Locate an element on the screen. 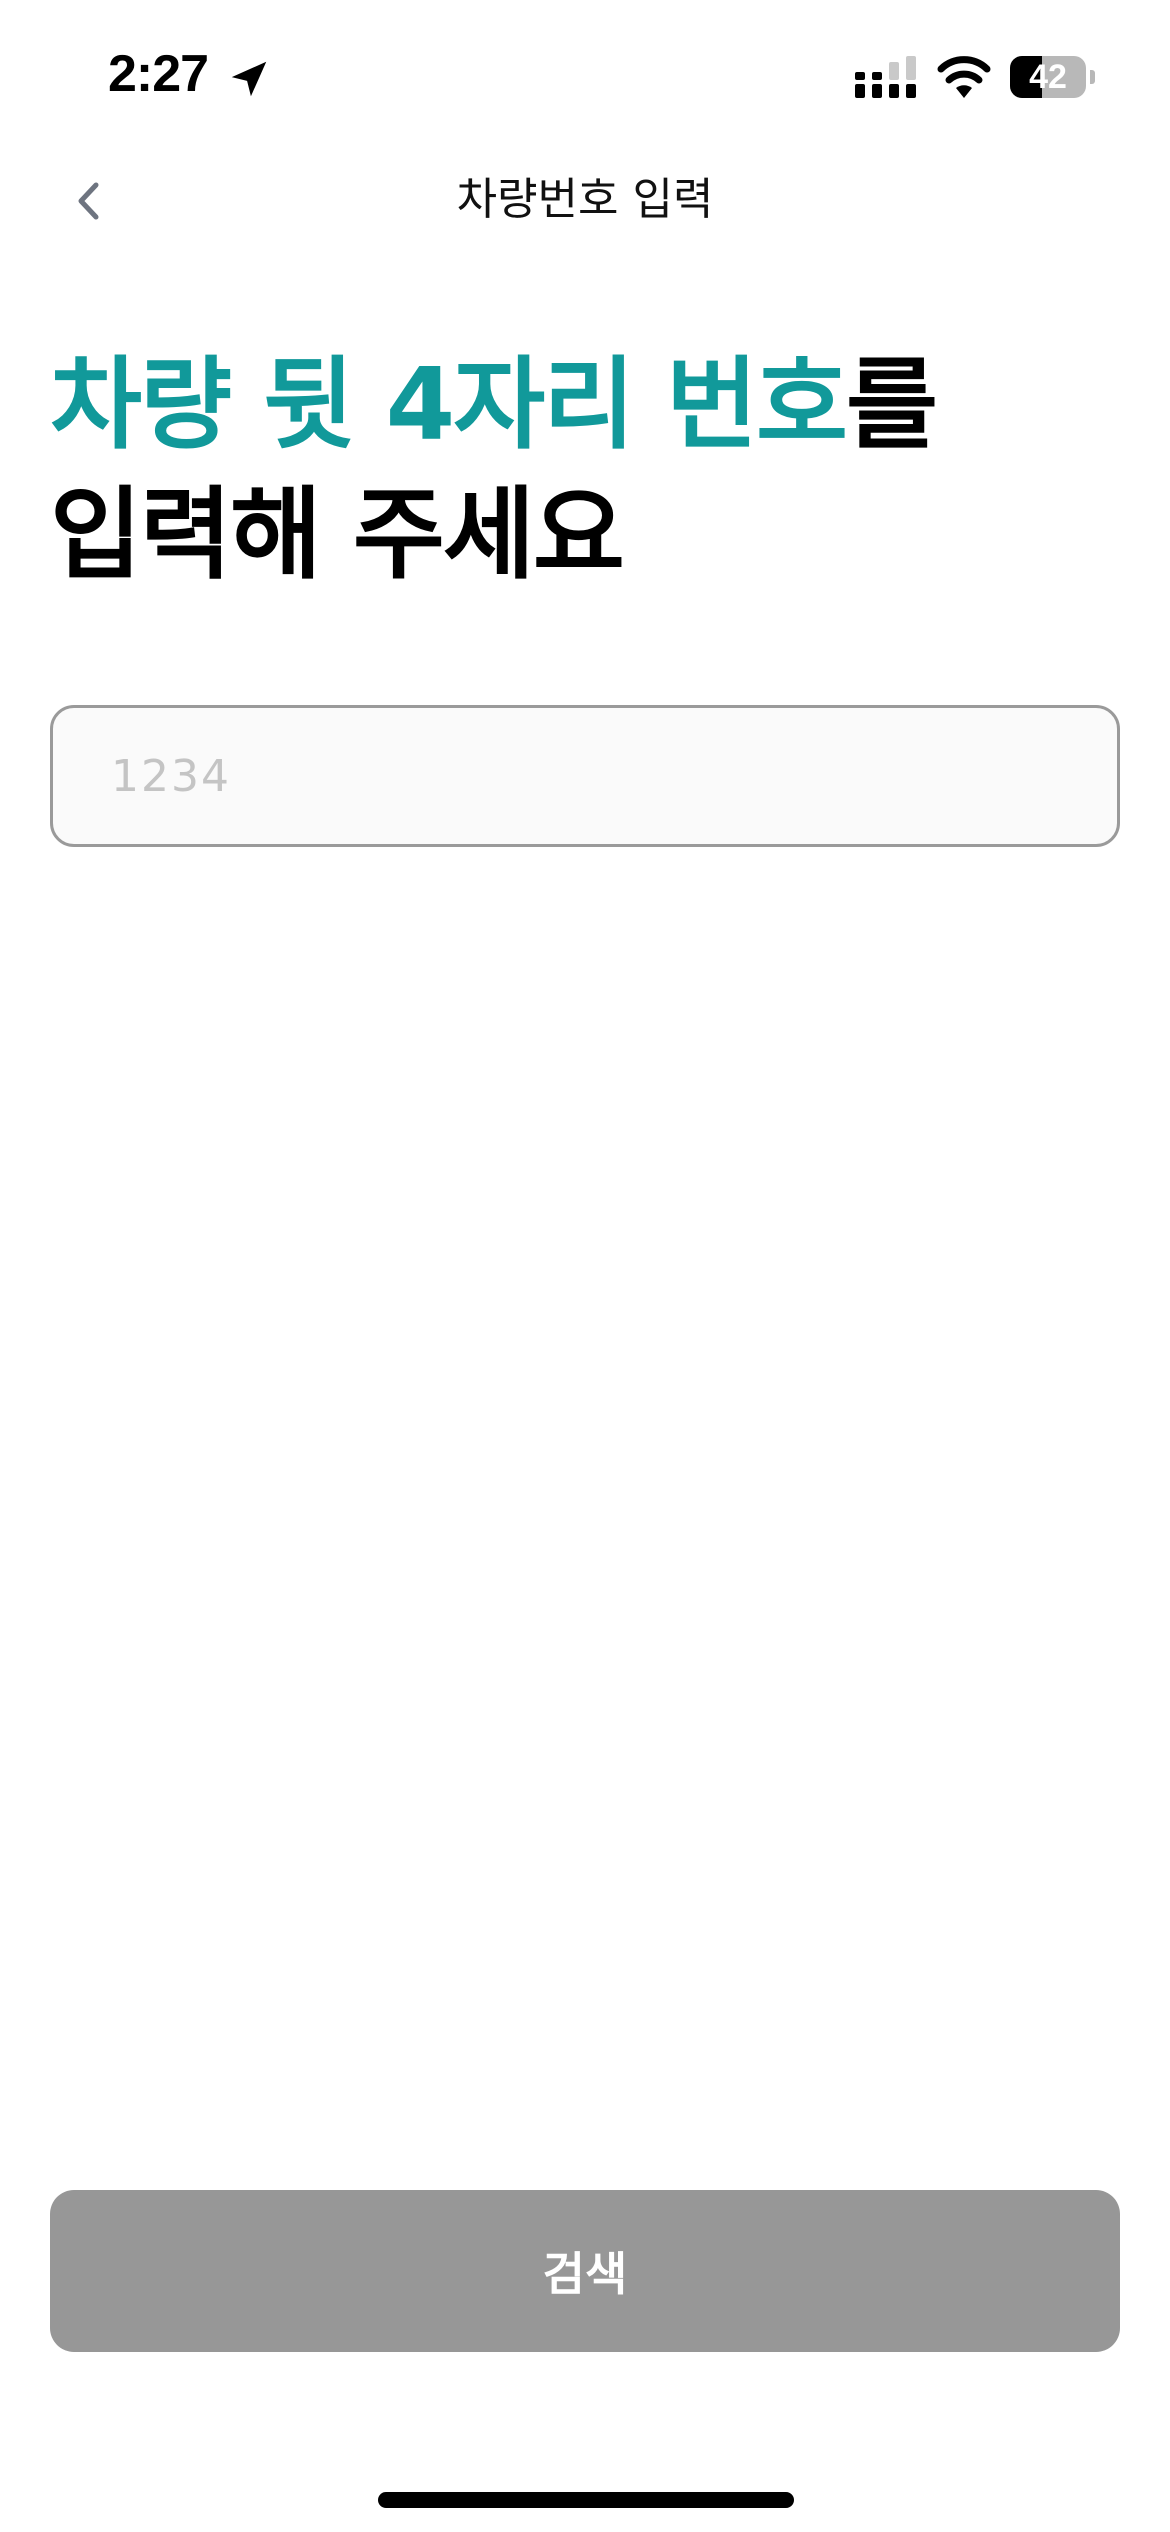  chevron-left-icon is located at coordinates (88, 201).